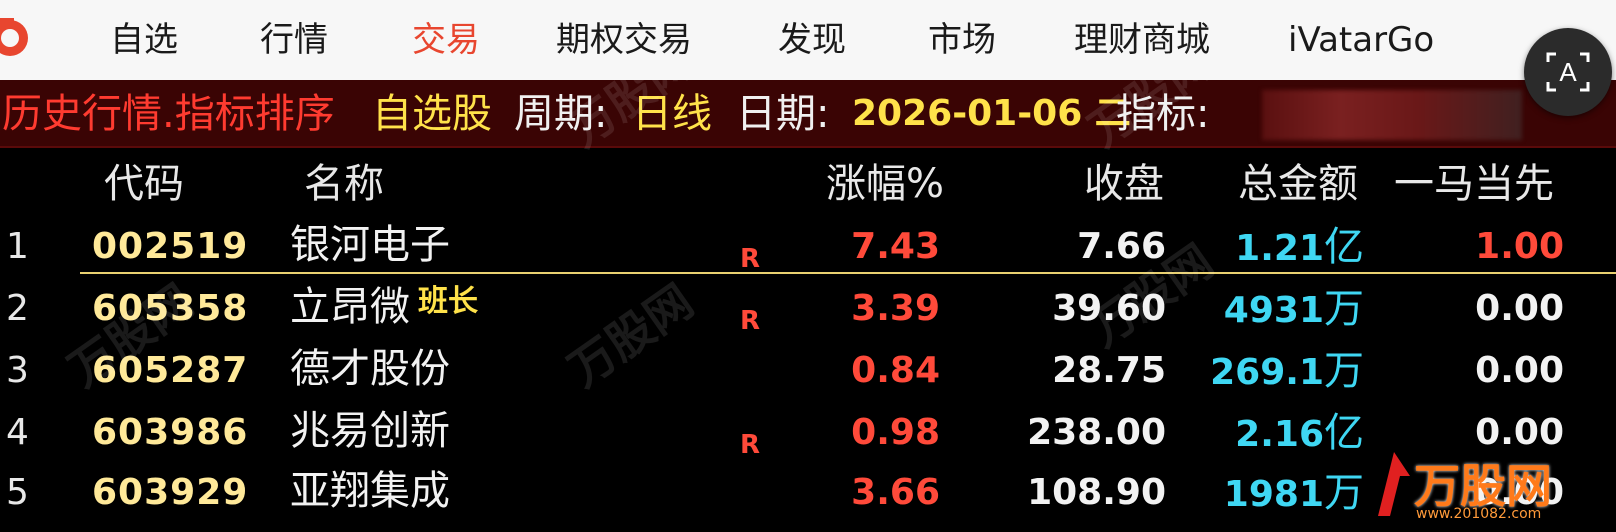  Describe the element at coordinates (1361, 40) in the screenshot. I see `nav-item-ivatargo: iVatarGo` at that location.